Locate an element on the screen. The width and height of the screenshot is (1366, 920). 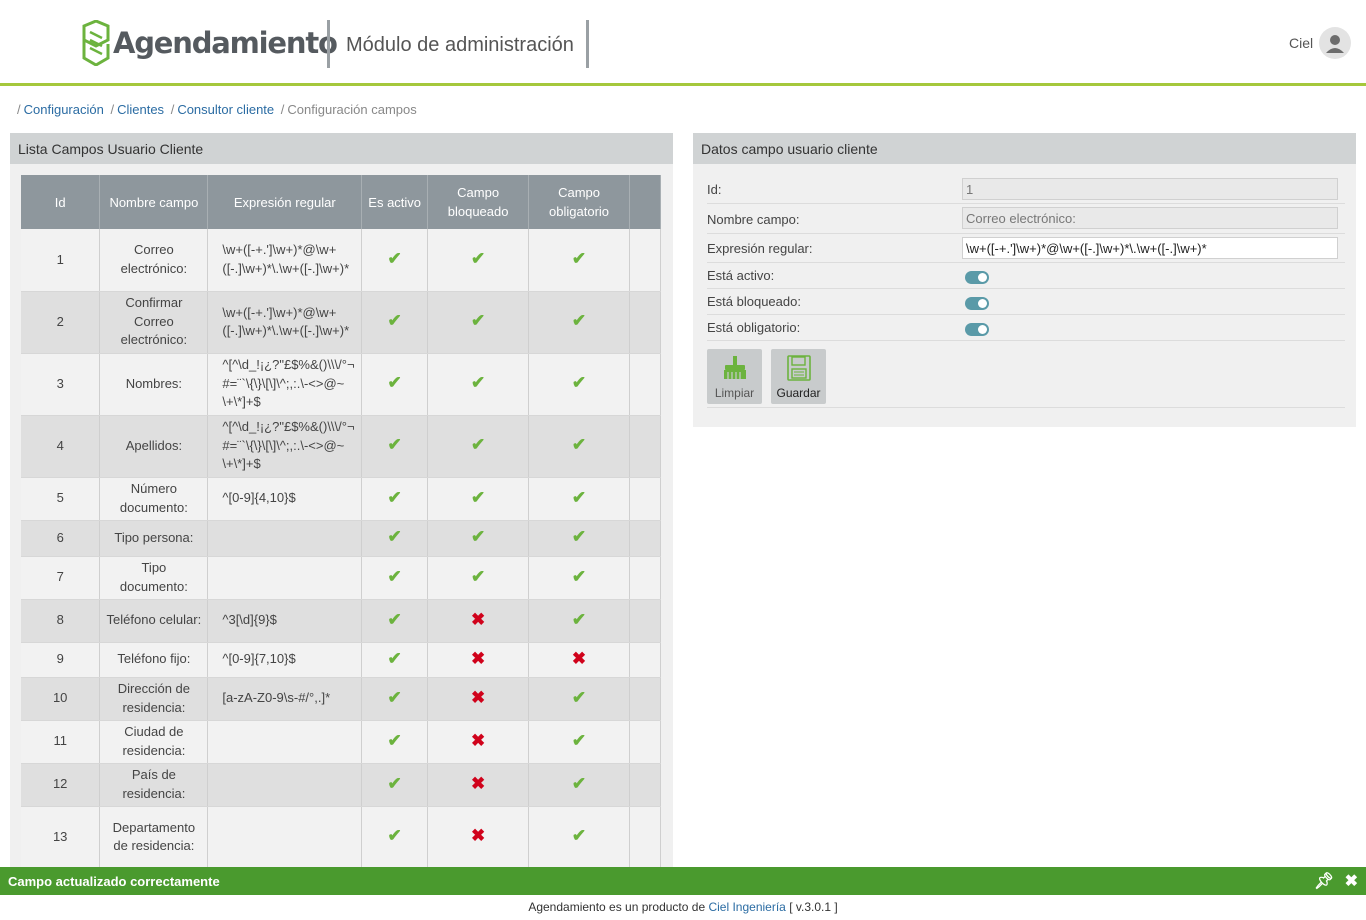
breadcrumb-link-configuracion: Configuración is located at coordinates (64, 109).